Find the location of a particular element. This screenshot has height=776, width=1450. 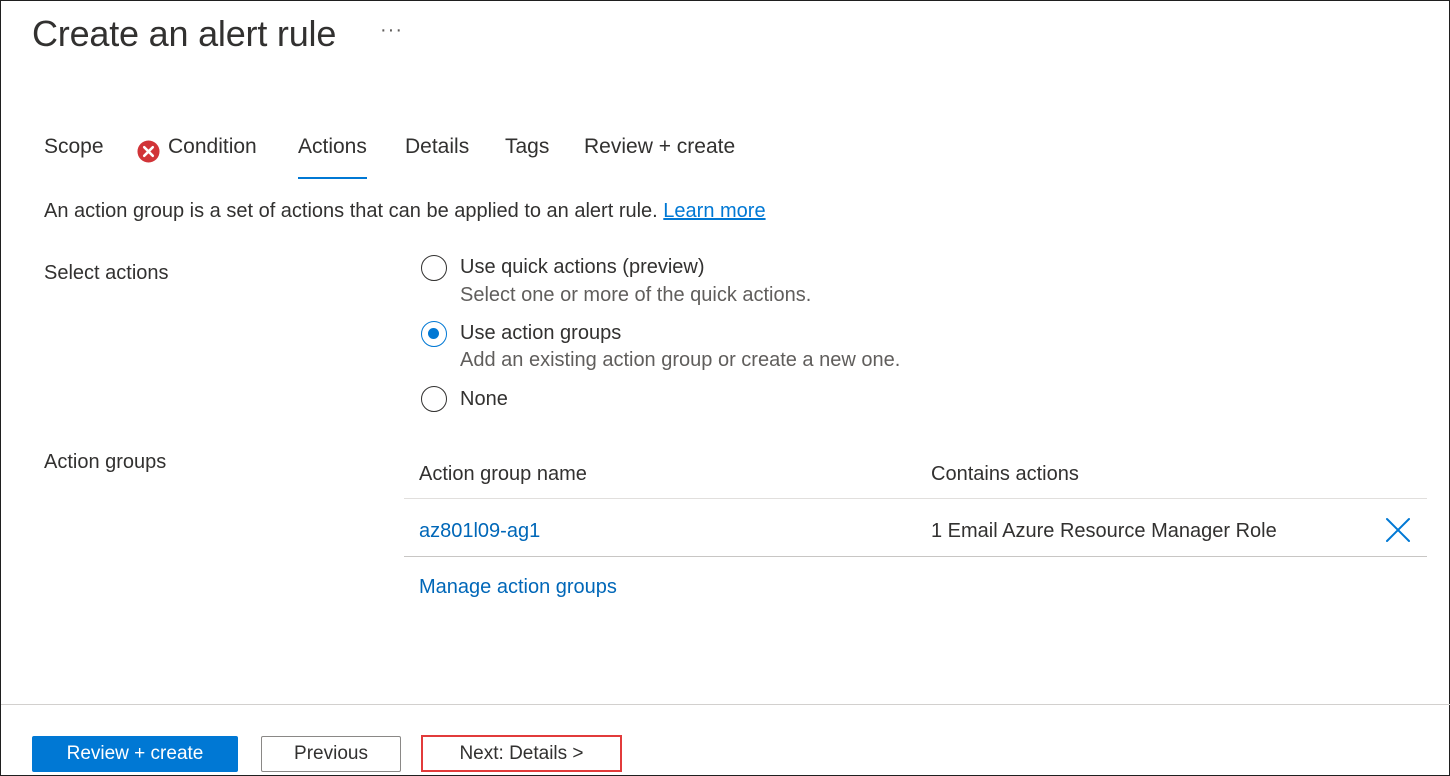

action-group-name-link: az801l09-ag1 is located at coordinates (479, 531).